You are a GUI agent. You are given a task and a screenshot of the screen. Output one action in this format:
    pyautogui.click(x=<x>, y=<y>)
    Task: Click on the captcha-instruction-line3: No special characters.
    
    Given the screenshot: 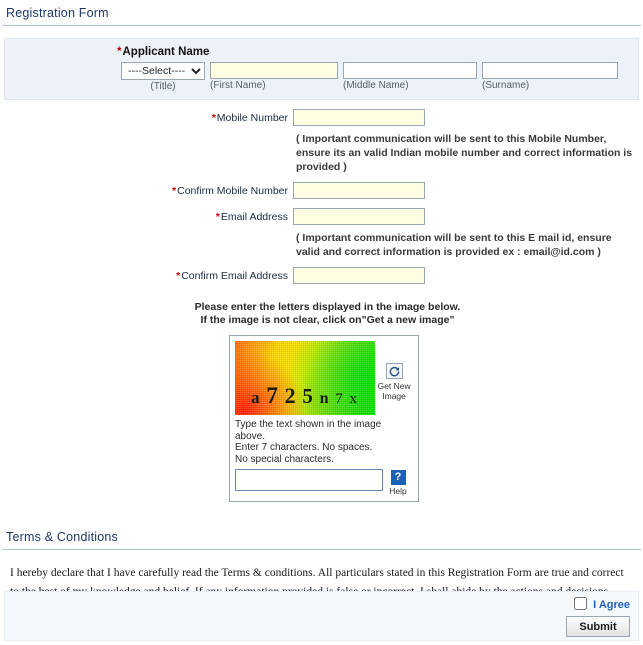 What is the action you would take?
    pyautogui.click(x=284, y=459)
    